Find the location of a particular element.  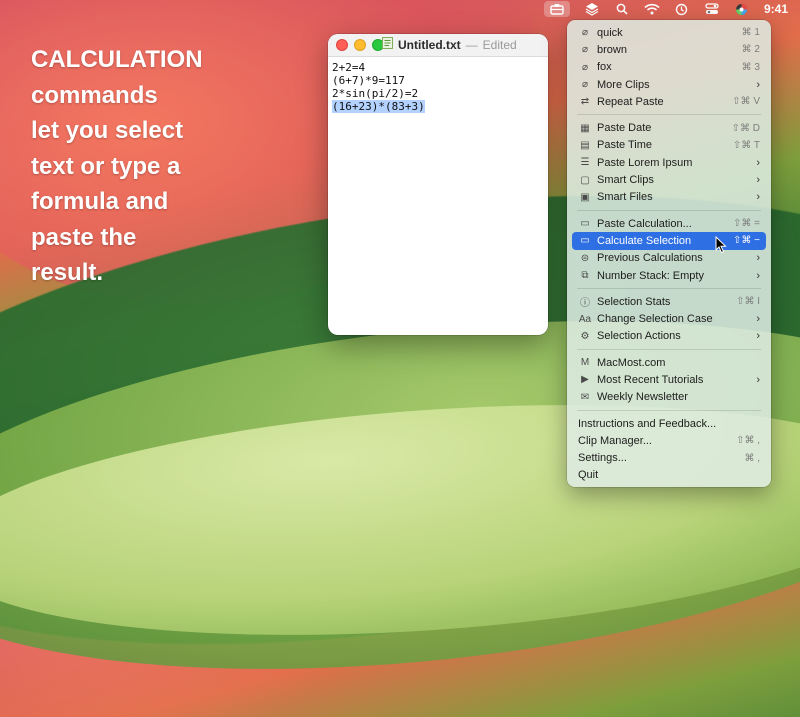

menu-item-macmost-com: M MacMost.com is located at coordinates (669, 362).